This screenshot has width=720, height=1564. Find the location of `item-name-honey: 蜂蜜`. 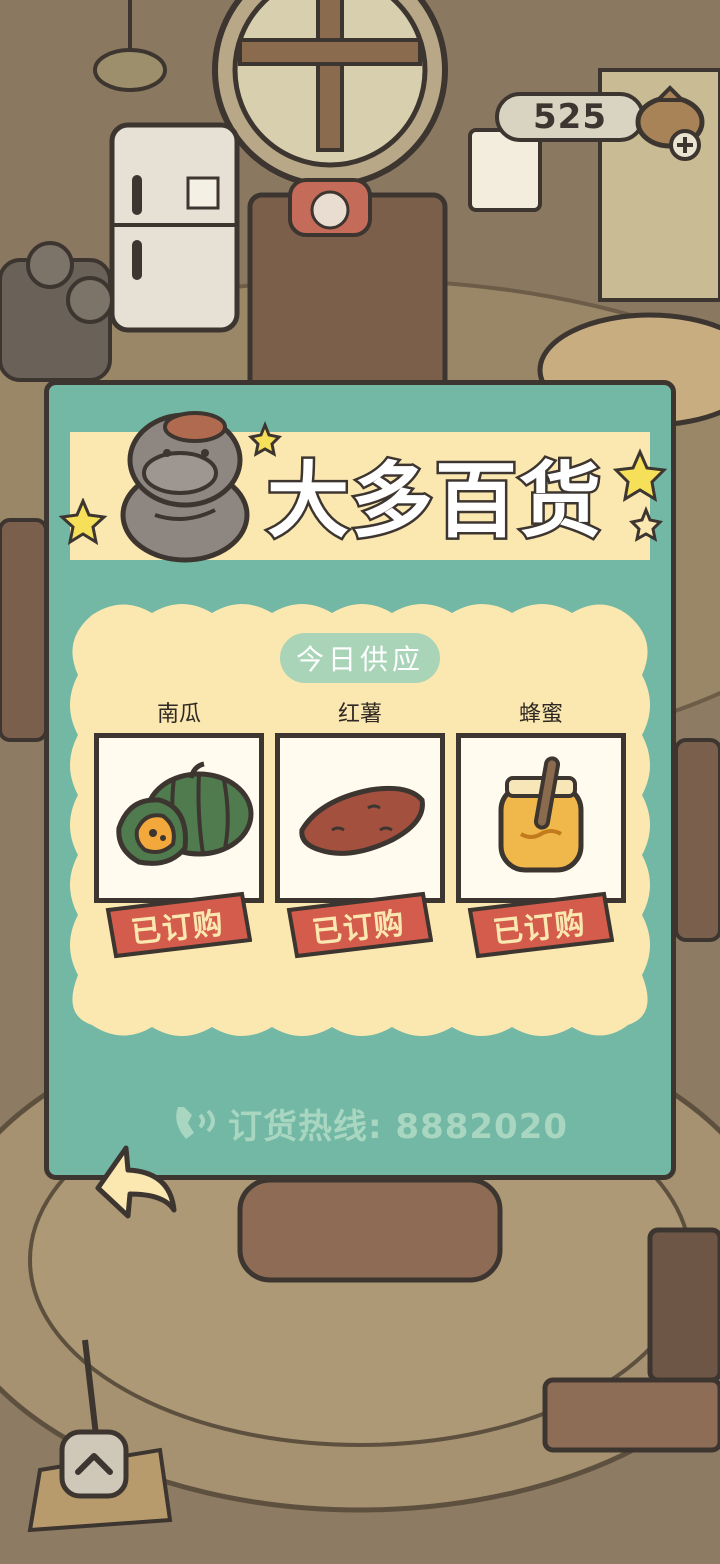

item-name-honey: 蜂蜜 is located at coordinates (540, 714).